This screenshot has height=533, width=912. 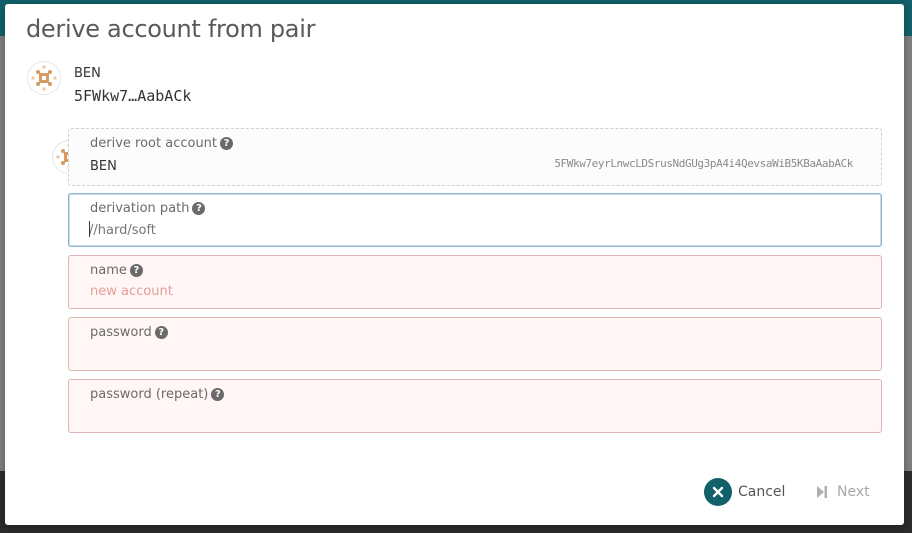 What do you see at coordinates (131, 291) in the screenshot?
I see `name-input: new account` at bounding box center [131, 291].